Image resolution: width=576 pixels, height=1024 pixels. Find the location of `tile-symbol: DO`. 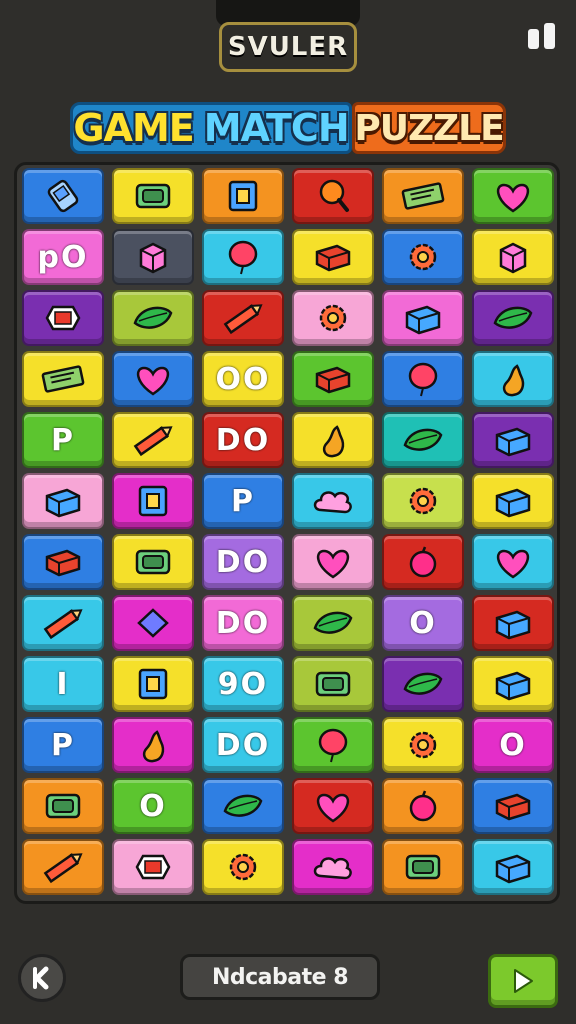

tile-symbol: DO is located at coordinates (243, 562).